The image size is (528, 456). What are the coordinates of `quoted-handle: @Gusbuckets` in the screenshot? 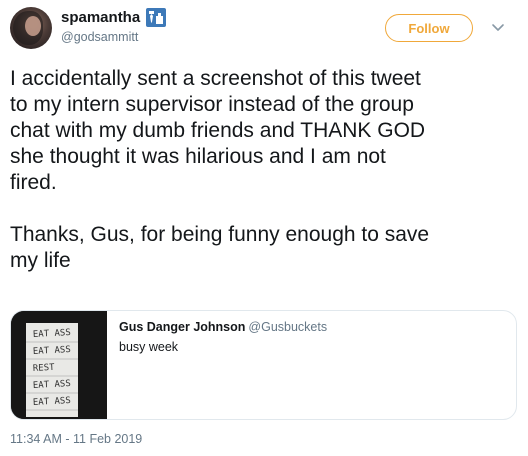 It's located at (287, 327).